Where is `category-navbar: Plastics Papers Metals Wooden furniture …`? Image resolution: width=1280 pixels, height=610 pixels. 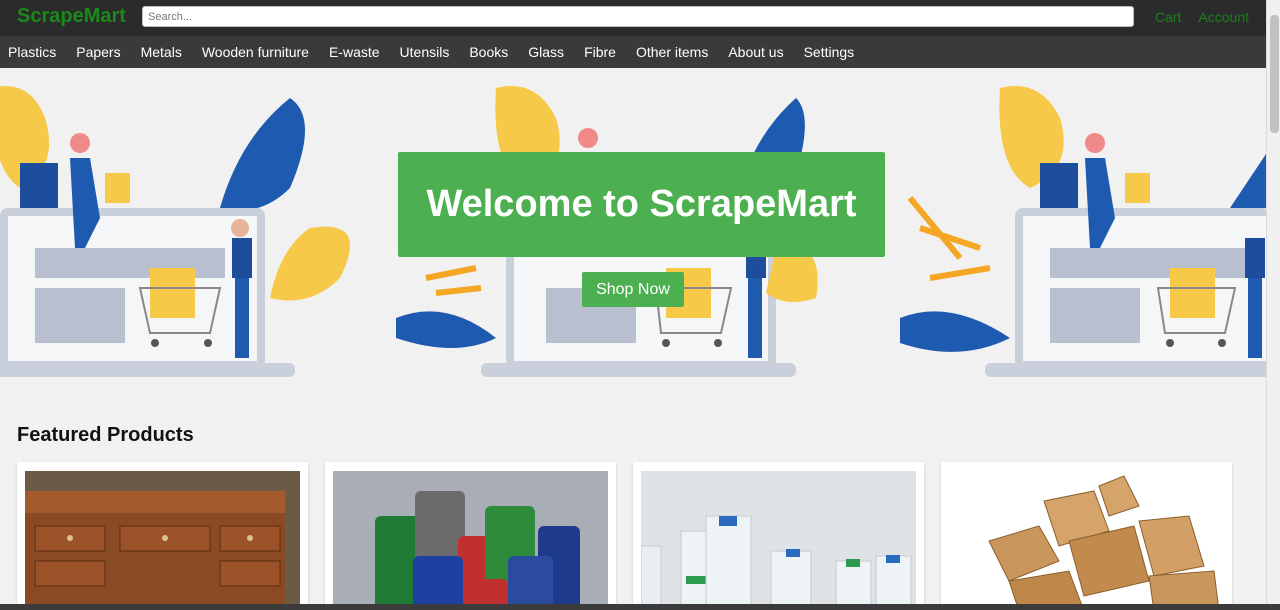 category-navbar: Plastics Papers Metals Wooden furniture … is located at coordinates (633, 52).